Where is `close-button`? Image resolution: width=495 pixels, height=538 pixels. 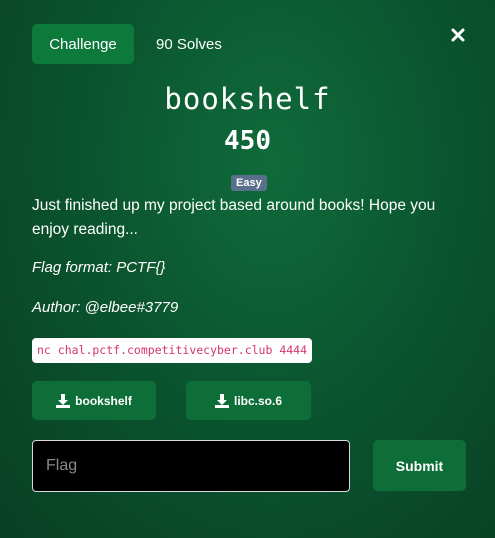
close-button is located at coordinates (458, 37).